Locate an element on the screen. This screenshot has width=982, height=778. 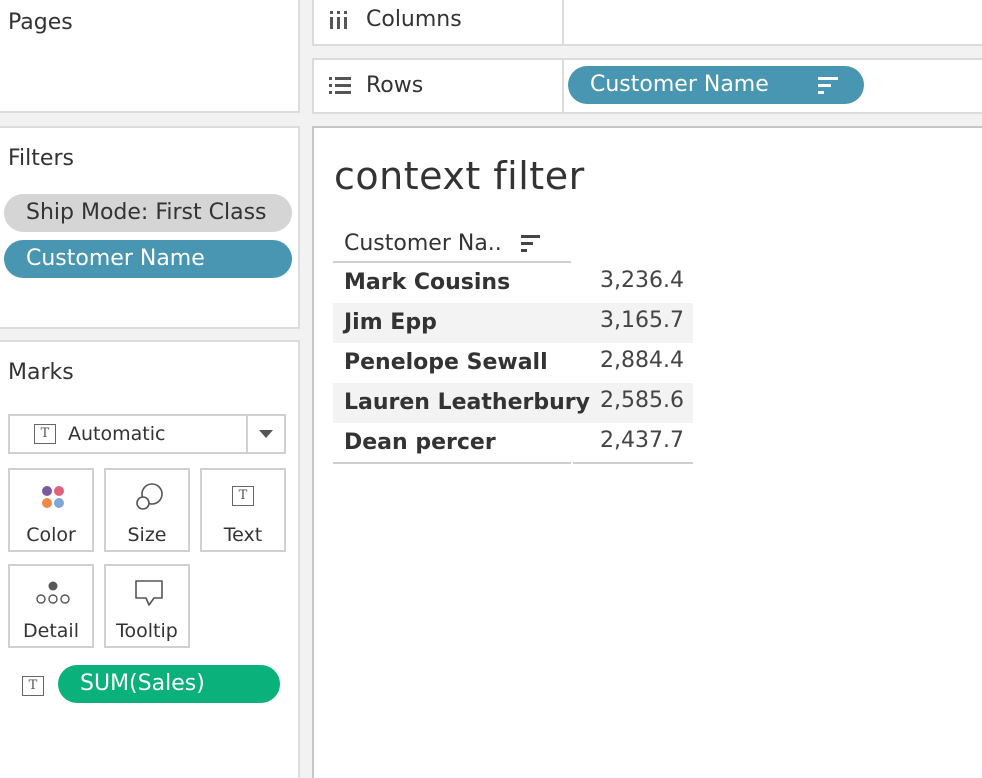
size-label: Size is located at coordinates (147, 535).